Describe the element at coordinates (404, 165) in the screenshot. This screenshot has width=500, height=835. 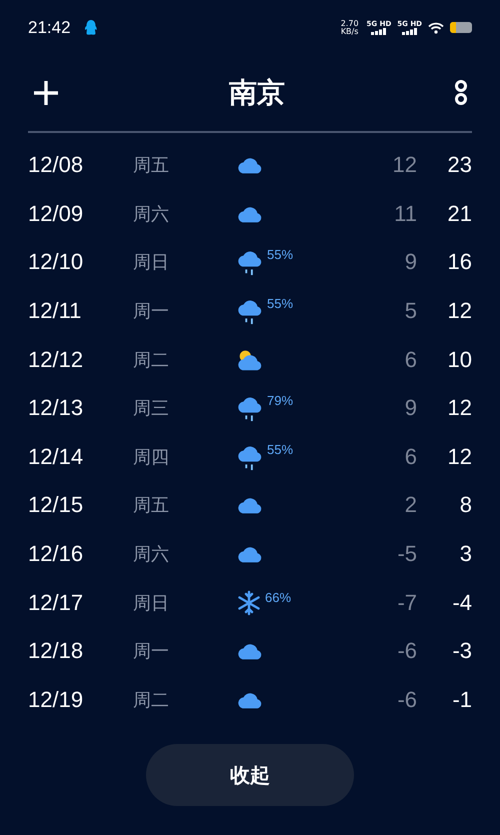
I see `low-temperature: 12` at that location.